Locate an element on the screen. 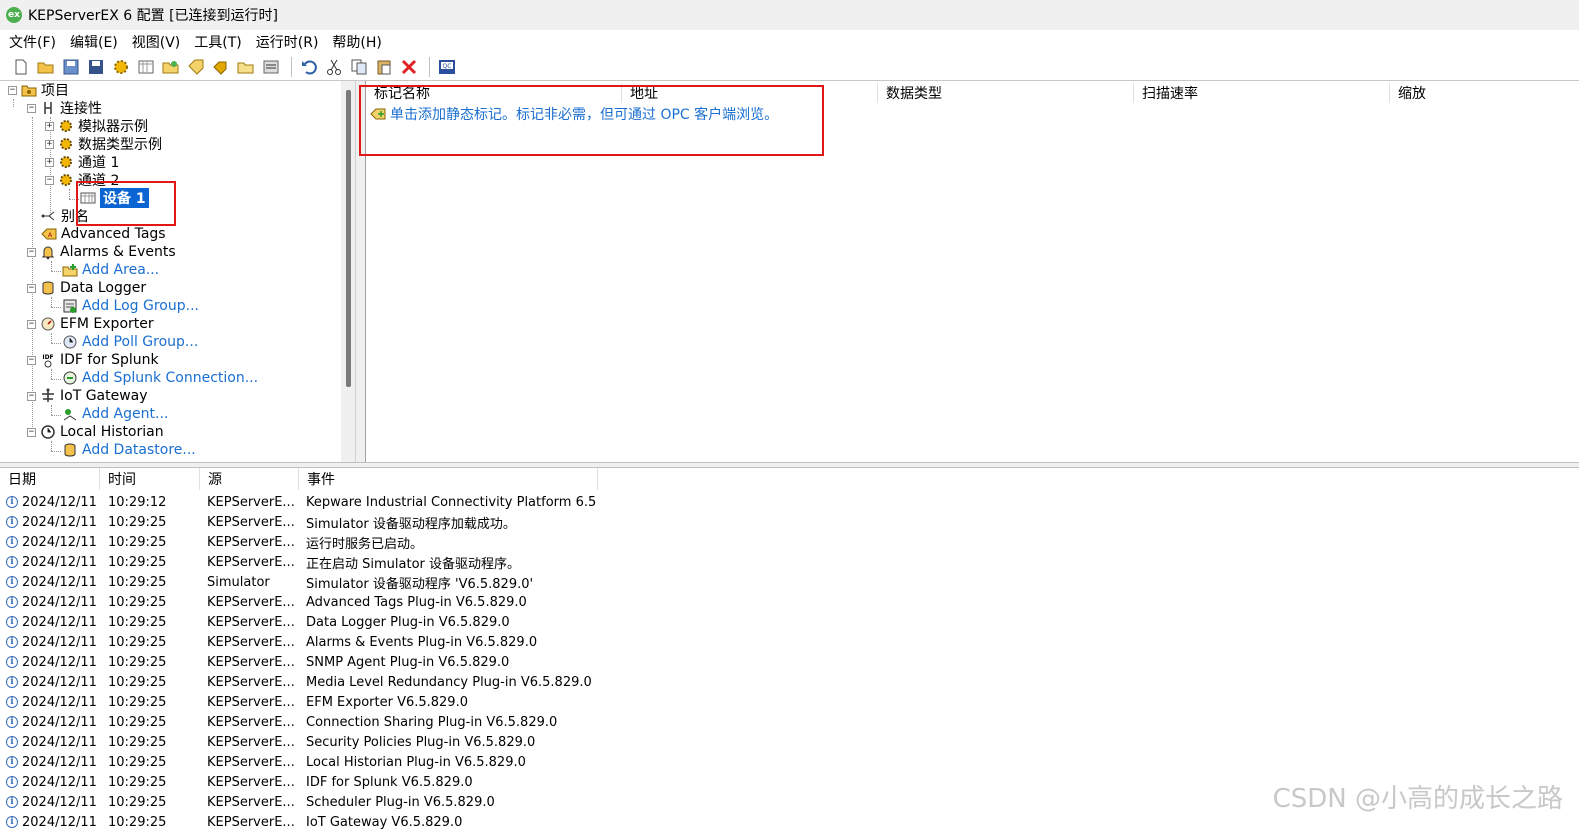 This screenshot has width=1579, height=829. save-as-icon is located at coordinates (96, 67).